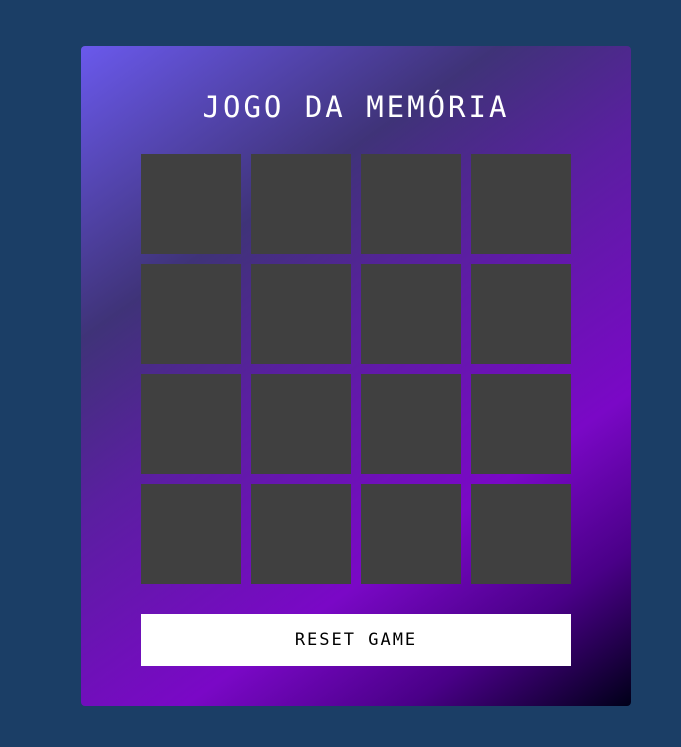 The width and height of the screenshot is (681, 747). Describe the element at coordinates (356, 640) in the screenshot. I see `reset-game-button: RESET GAME` at that location.